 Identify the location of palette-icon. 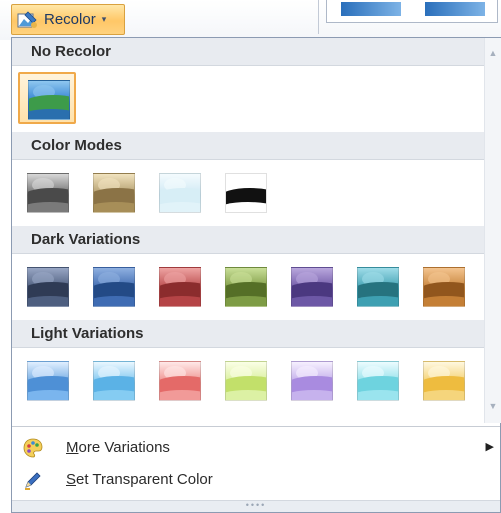
(33, 448).